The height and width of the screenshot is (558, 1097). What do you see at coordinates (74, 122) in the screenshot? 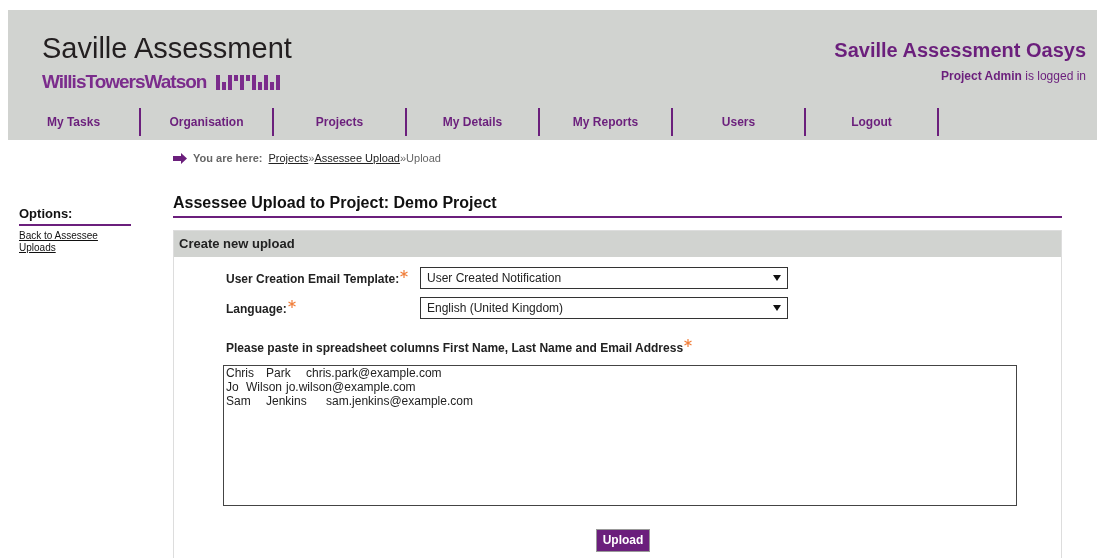
I see `nav-tab: My Tasks` at bounding box center [74, 122].